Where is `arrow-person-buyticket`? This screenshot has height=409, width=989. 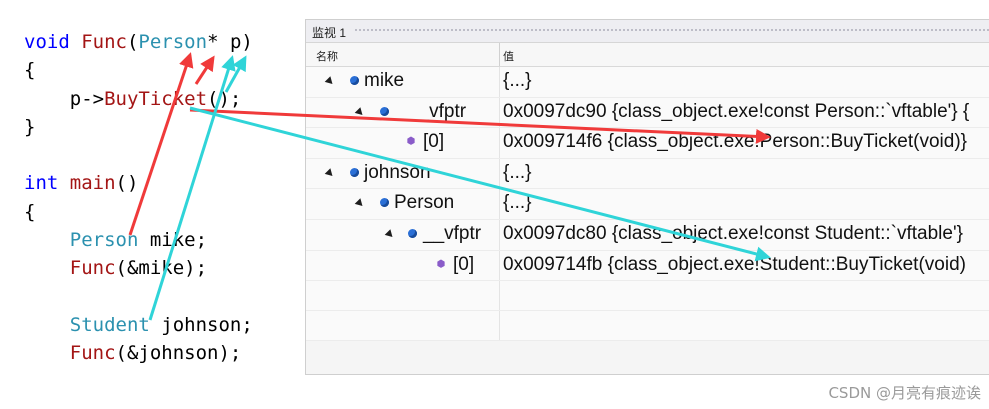
arrow-person-buyticket is located at coordinates (480, 126).